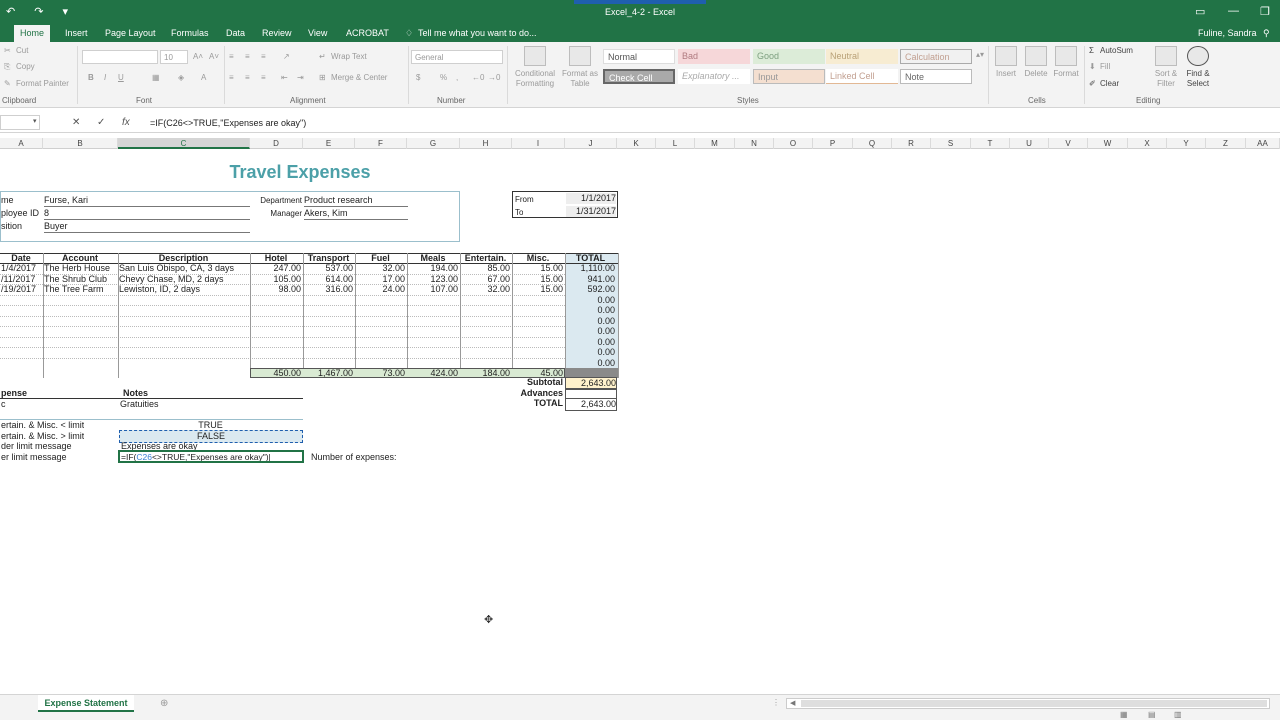  I want to click on scroll-left-icon: ◀, so click(792, 703).